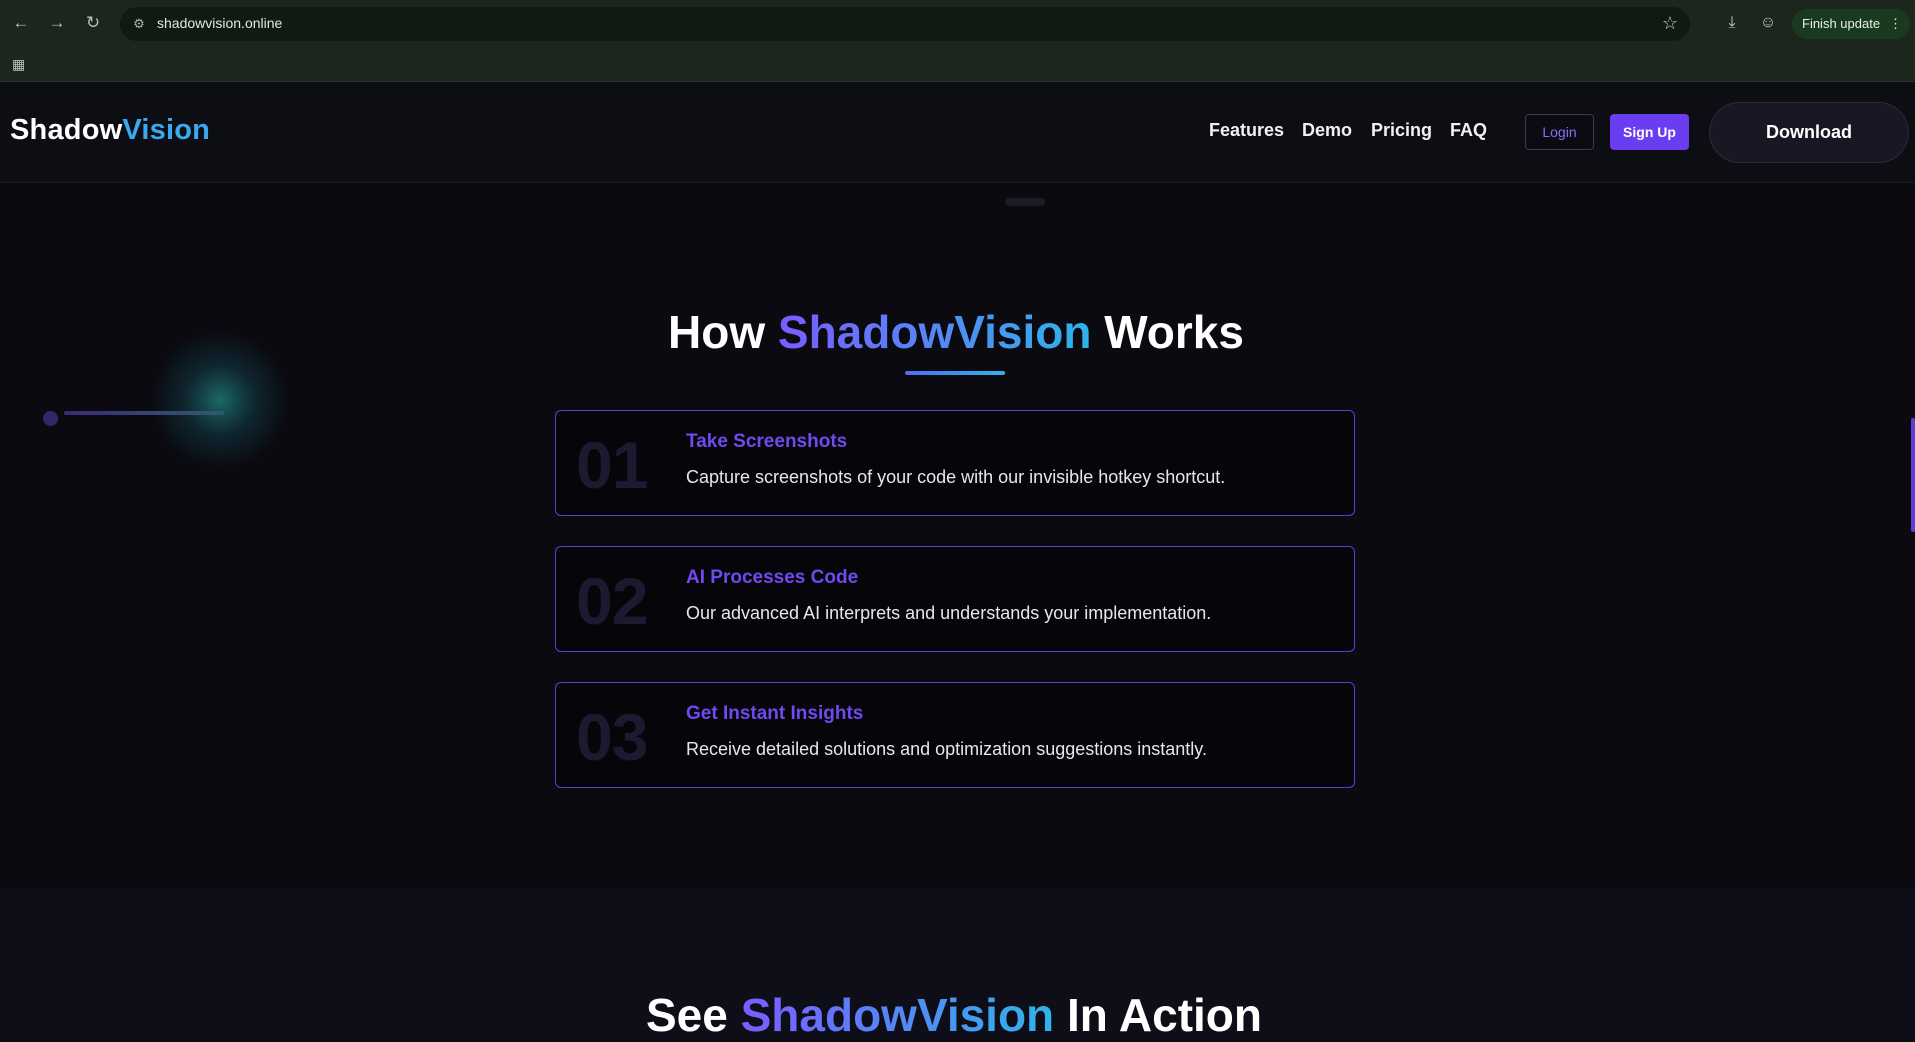 This screenshot has height=1042, width=1915. Describe the element at coordinates (905, 24) in the screenshot. I see `address-bar: ⚙ shadowvision.online ☆` at that location.